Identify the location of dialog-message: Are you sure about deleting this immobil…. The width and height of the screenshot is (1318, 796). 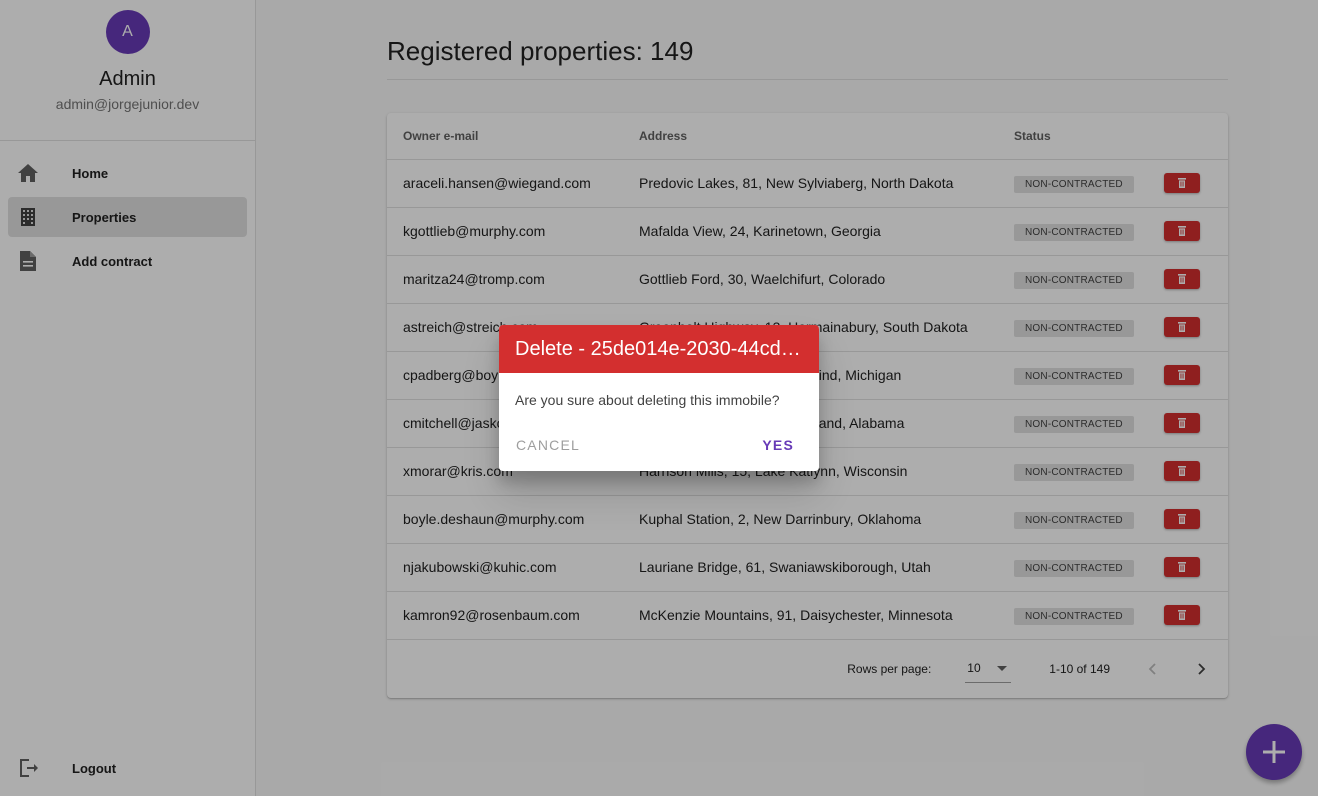
(647, 400).